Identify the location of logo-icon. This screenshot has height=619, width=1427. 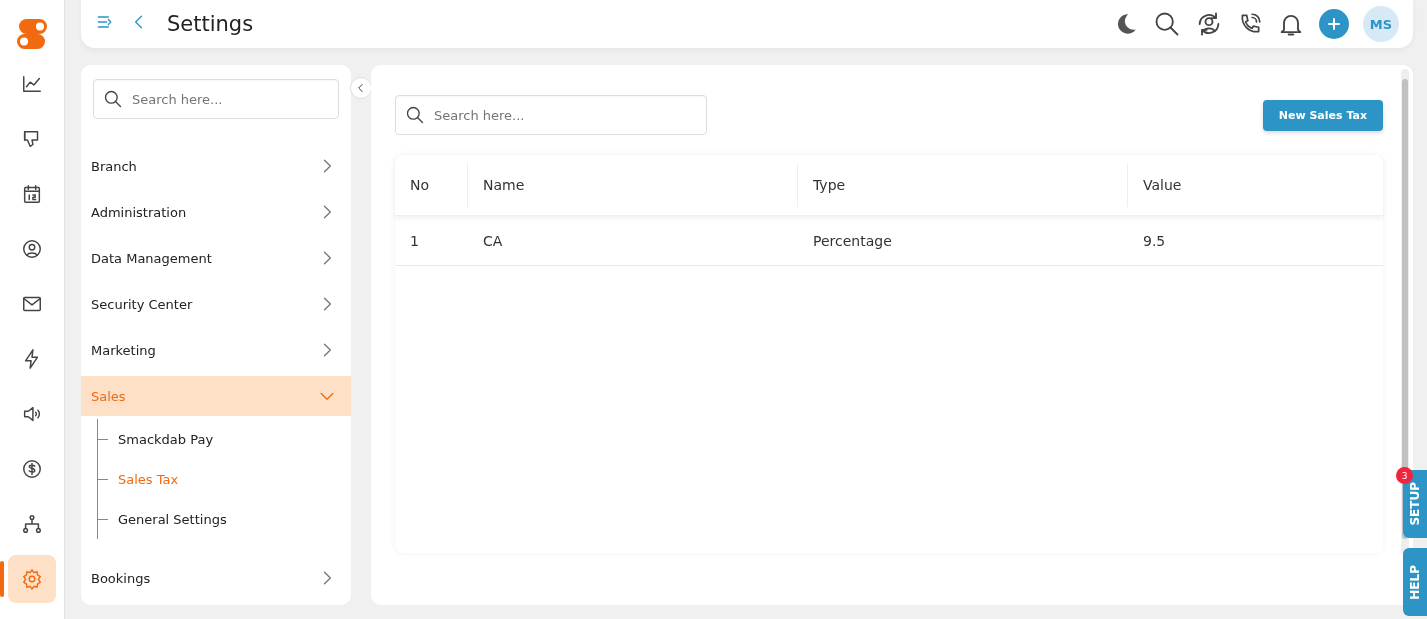
(32, 34).